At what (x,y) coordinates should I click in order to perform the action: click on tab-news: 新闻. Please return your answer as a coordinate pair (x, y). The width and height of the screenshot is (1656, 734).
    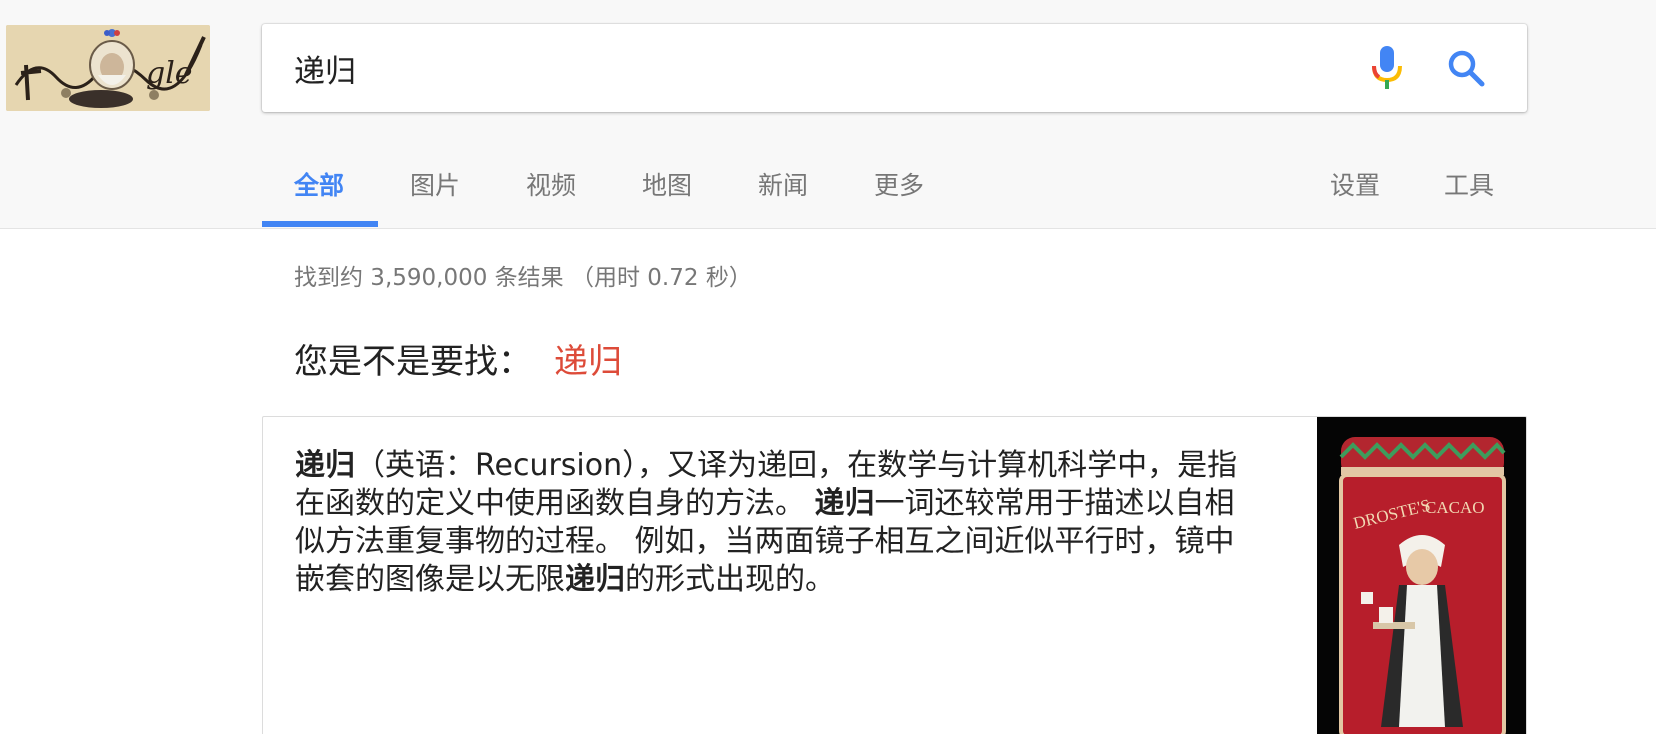
    Looking at the image, I should click on (783, 194).